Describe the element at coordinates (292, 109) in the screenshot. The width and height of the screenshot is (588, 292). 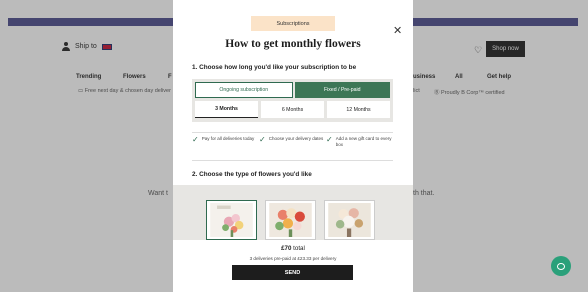
I see `month-option-6: 6 Months` at that location.